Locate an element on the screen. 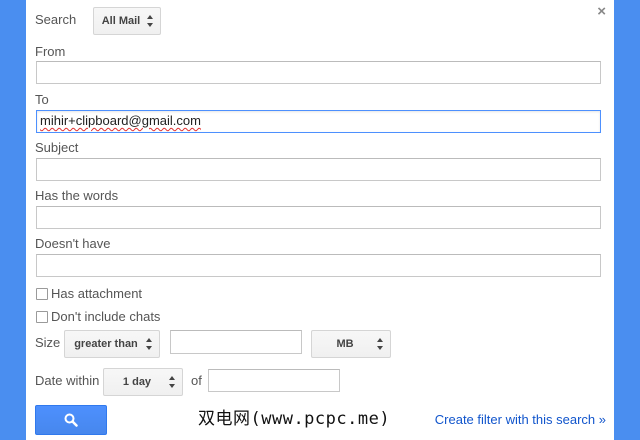 The height and width of the screenshot is (440, 640). date-within-value: 1 day is located at coordinates (137, 382).